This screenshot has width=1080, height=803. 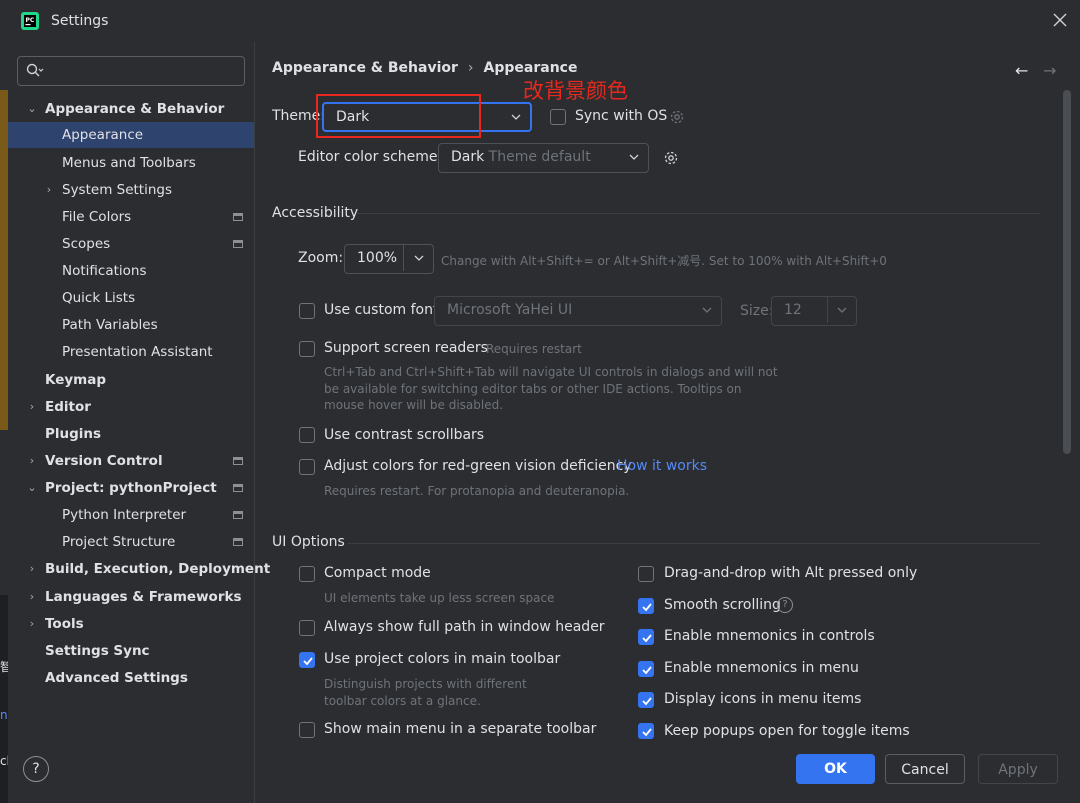 I want to click on sidebar-item-label: Quick Lists, so click(x=99, y=298).